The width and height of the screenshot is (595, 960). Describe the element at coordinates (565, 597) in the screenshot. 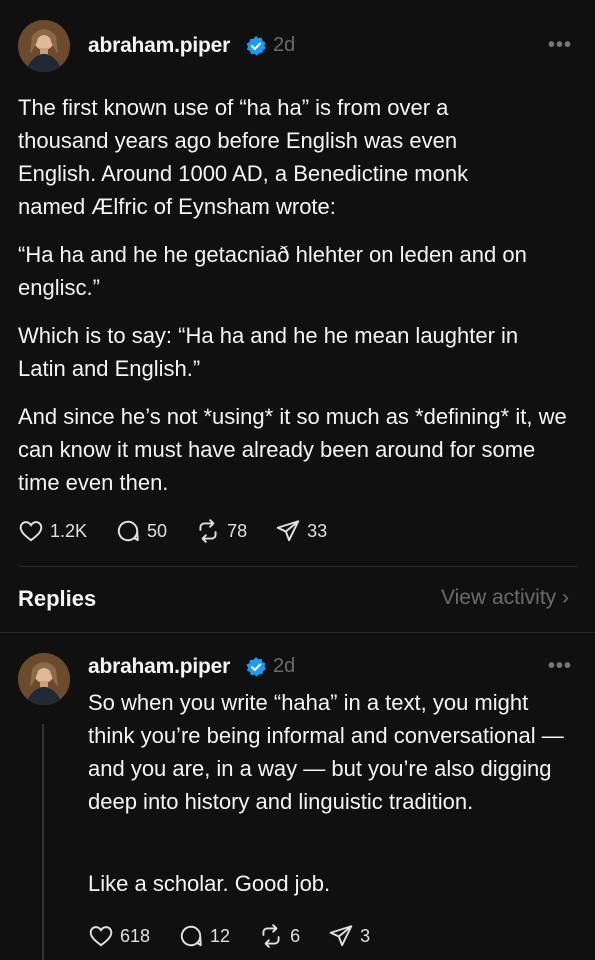

I see `chevron-right-icon: ›` at that location.